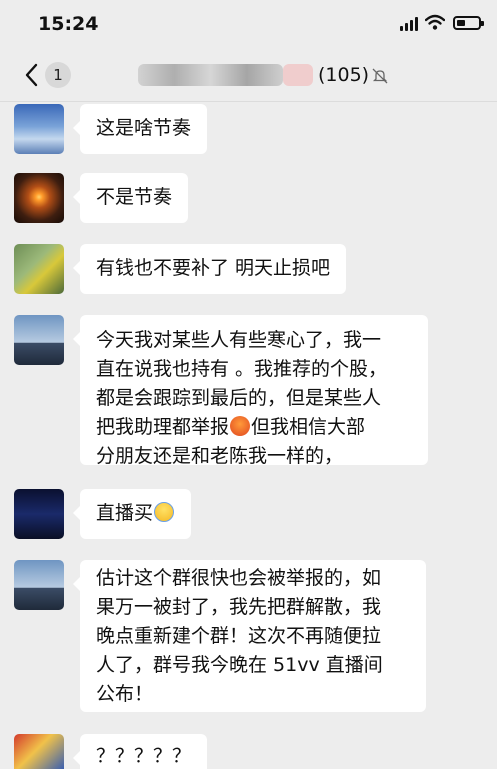 The image size is (497, 769). I want to click on message-line: 人了，群号我今晚在 51vv 直播间, so click(239, 665).